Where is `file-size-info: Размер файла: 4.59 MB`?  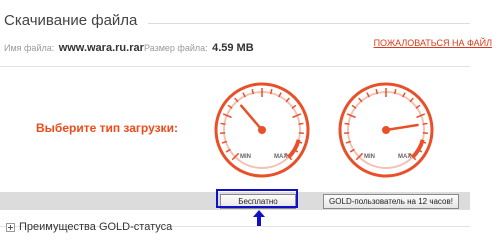 file-size-info: Размер файла: 4.59 MB is located at coordinates (199, 47).